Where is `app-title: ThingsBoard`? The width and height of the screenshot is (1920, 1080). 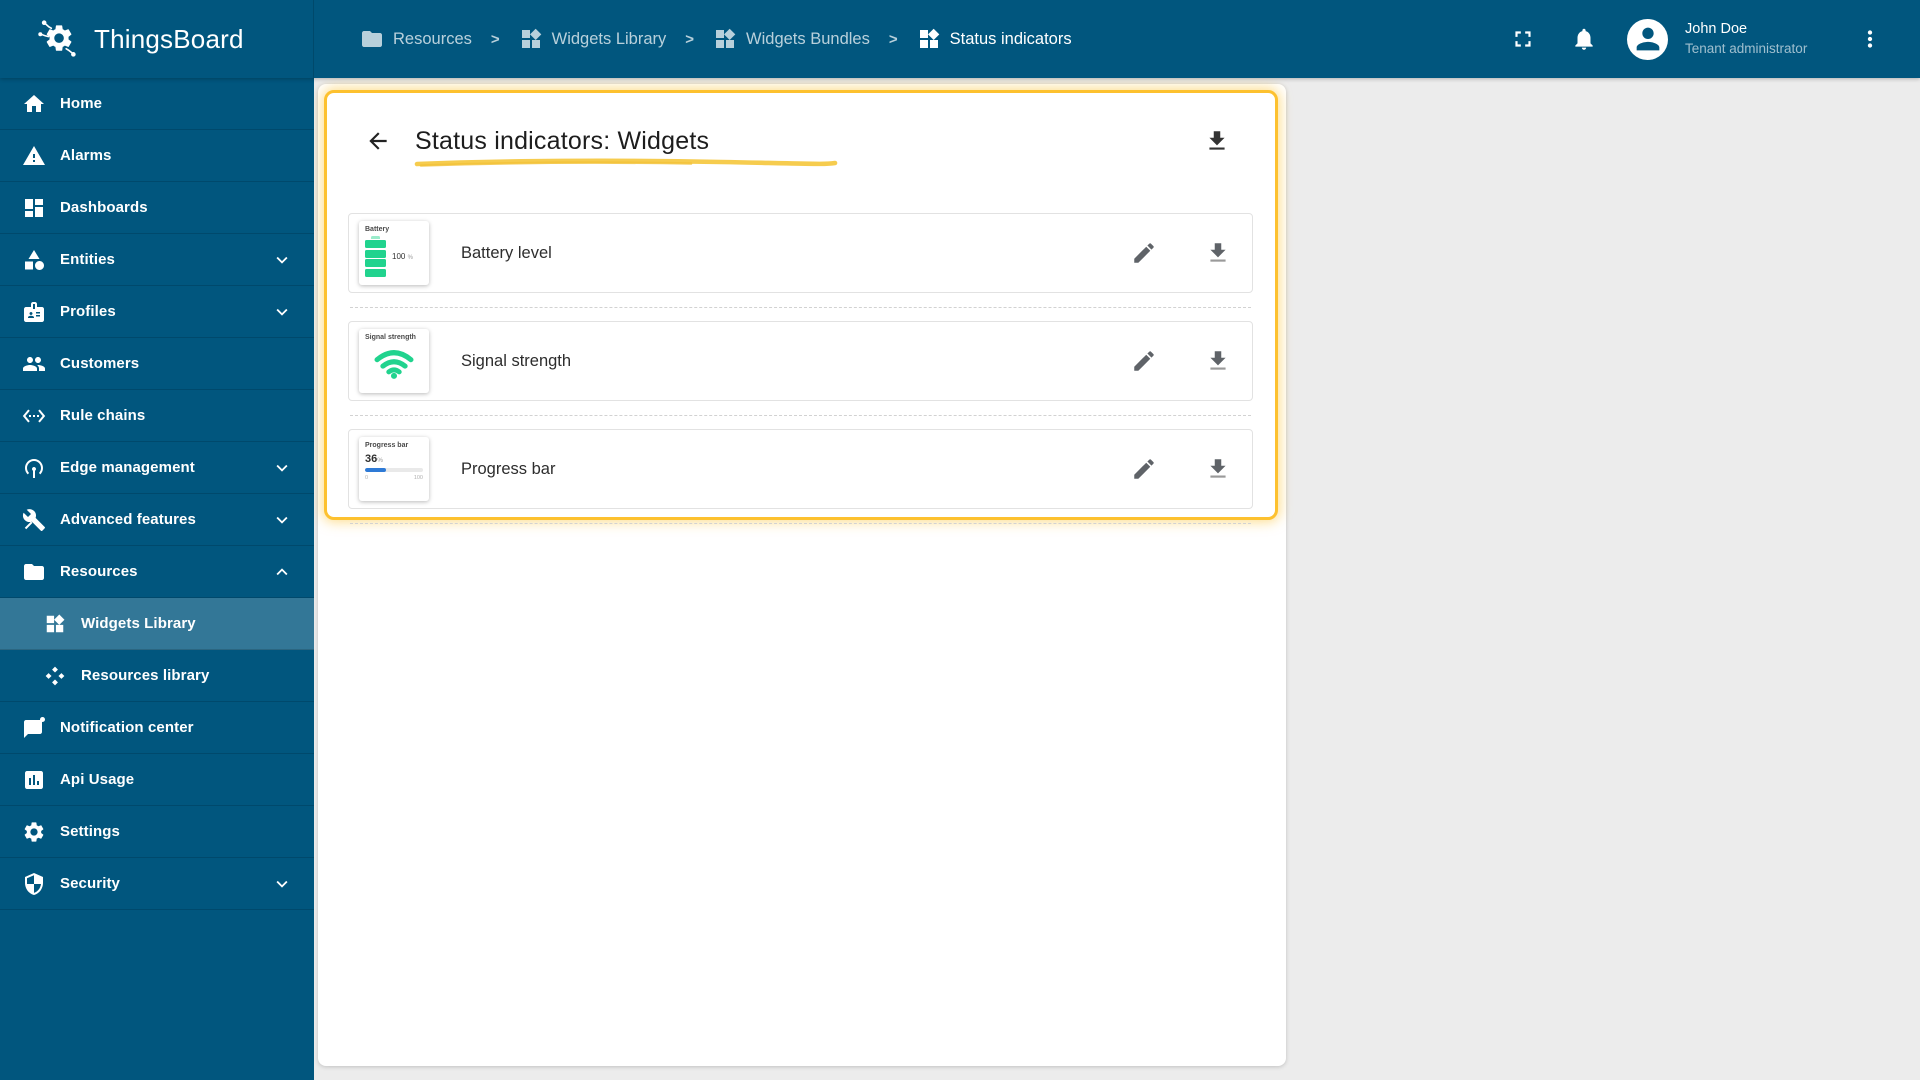
app-title: ThingsBoard is located at coordinates (169, 38).